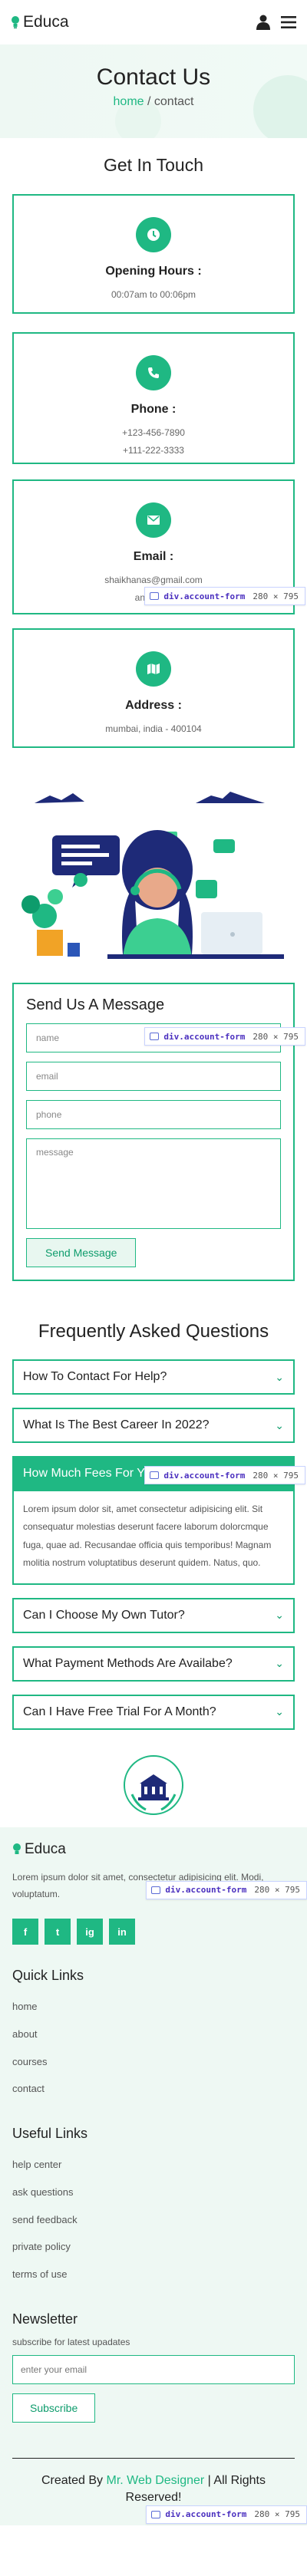  I want to click on faq-item: Can I Choose My Own Tutor? ⌄, so click(153, 1615).